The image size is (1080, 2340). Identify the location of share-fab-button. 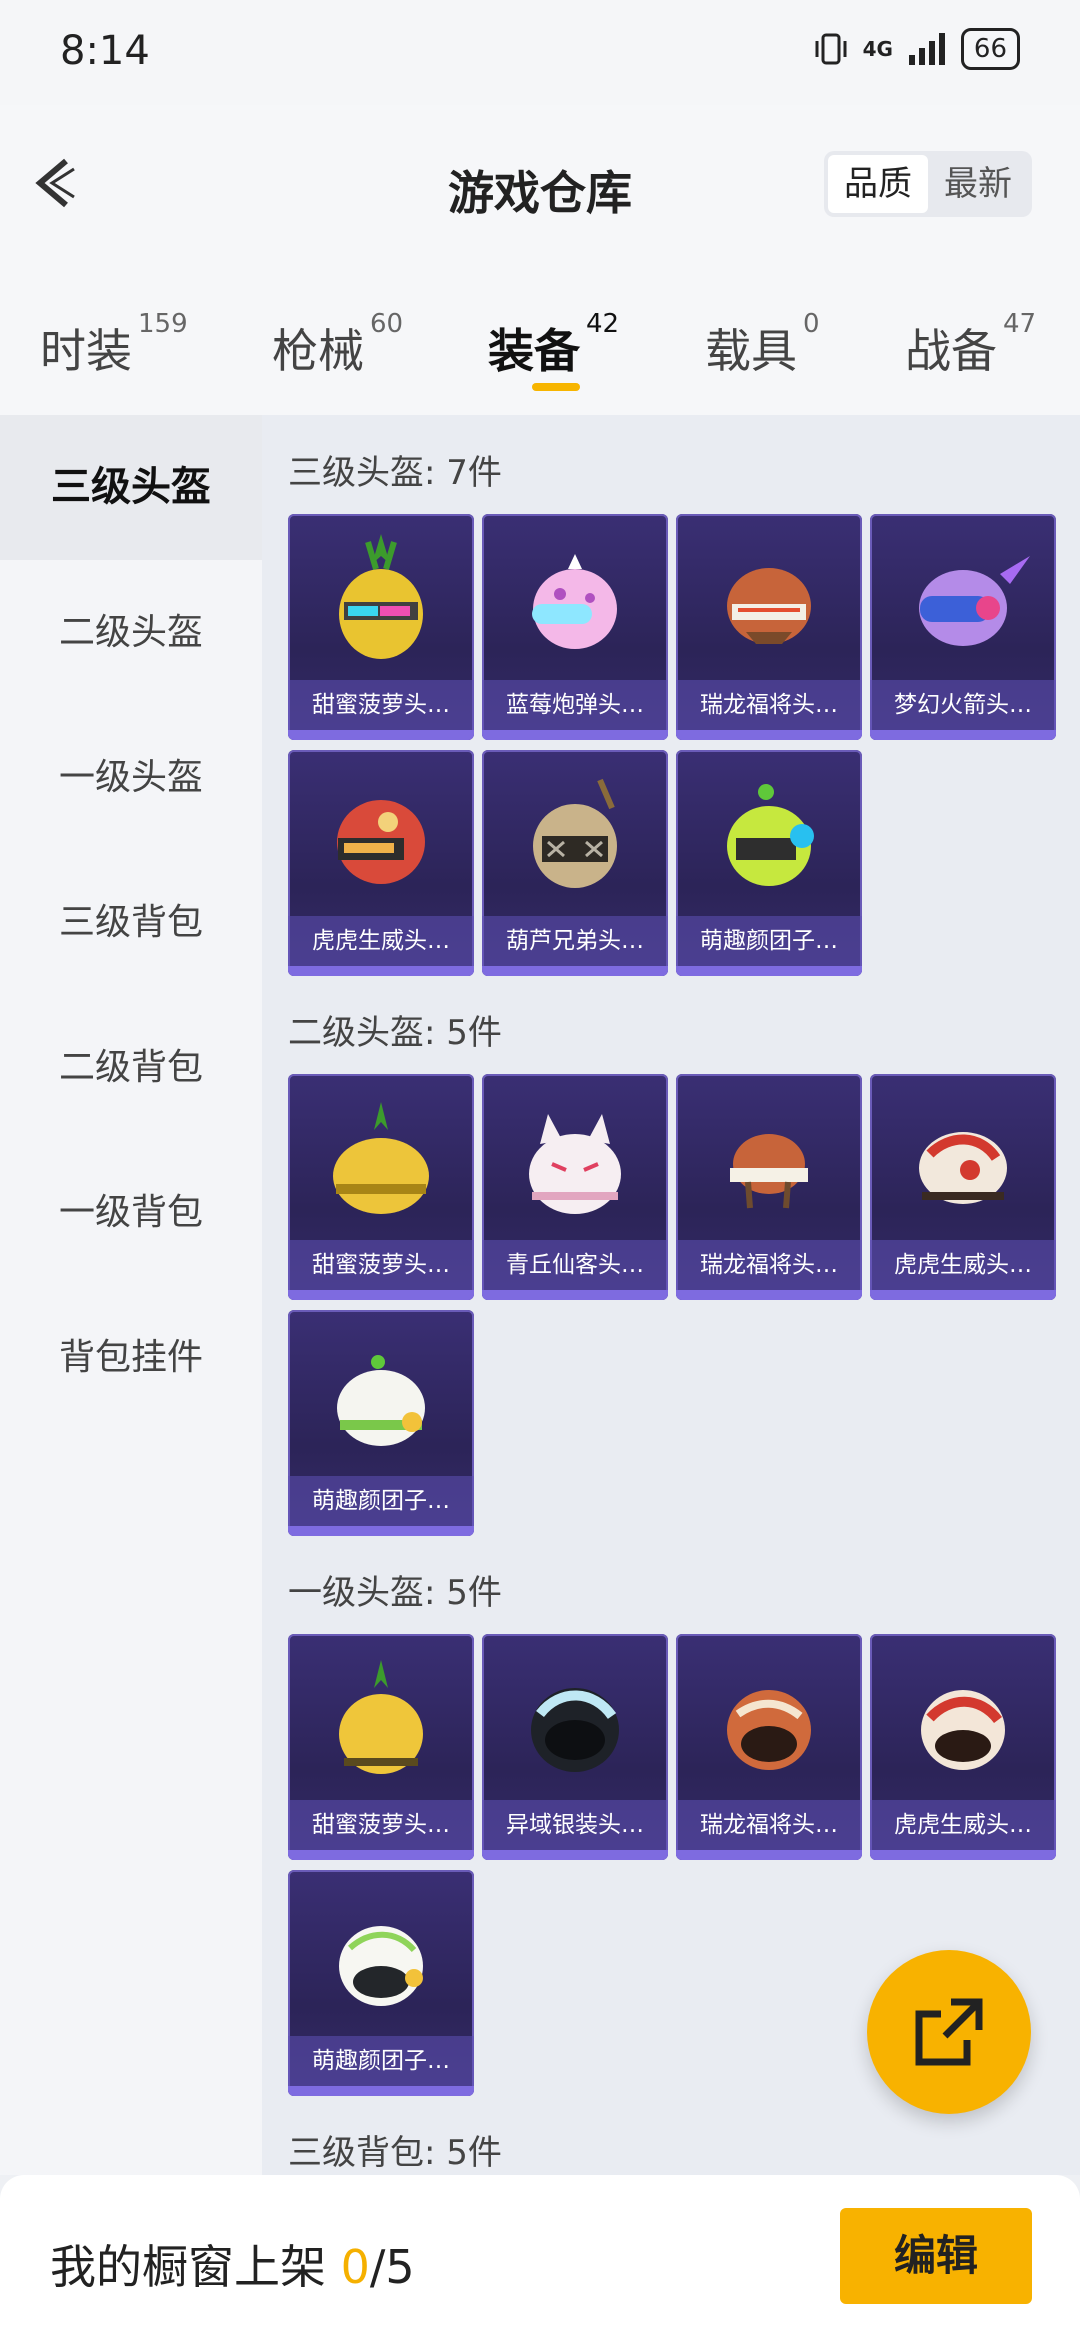
(949, 2032).